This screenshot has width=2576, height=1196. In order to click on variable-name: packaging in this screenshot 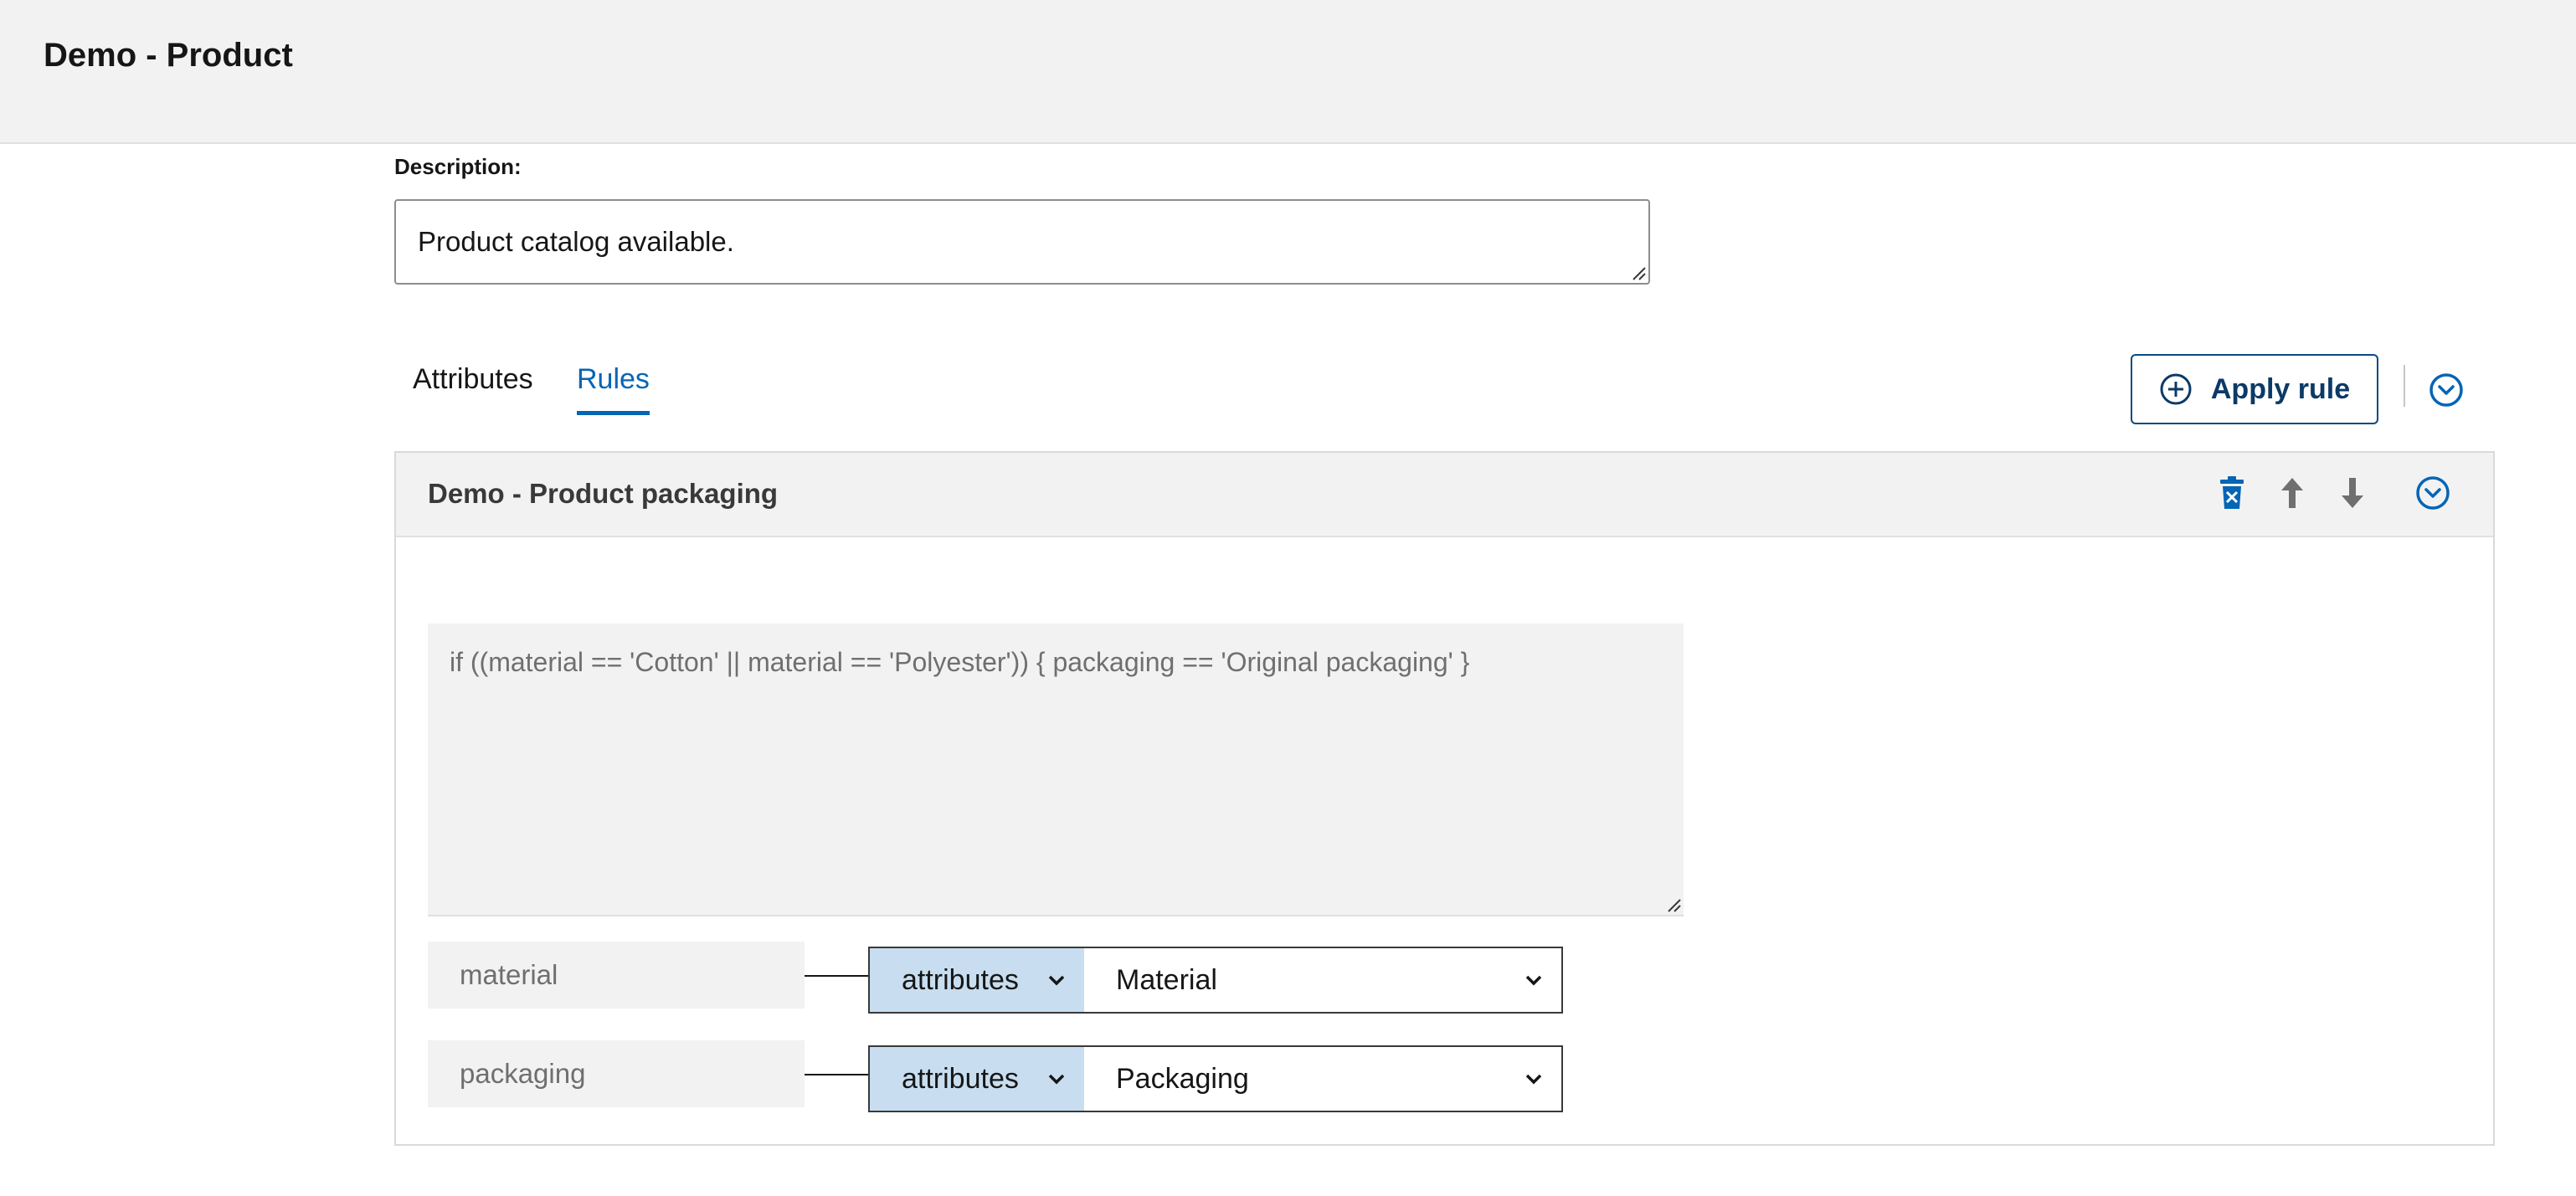, I will do `click(617, 1073)`.